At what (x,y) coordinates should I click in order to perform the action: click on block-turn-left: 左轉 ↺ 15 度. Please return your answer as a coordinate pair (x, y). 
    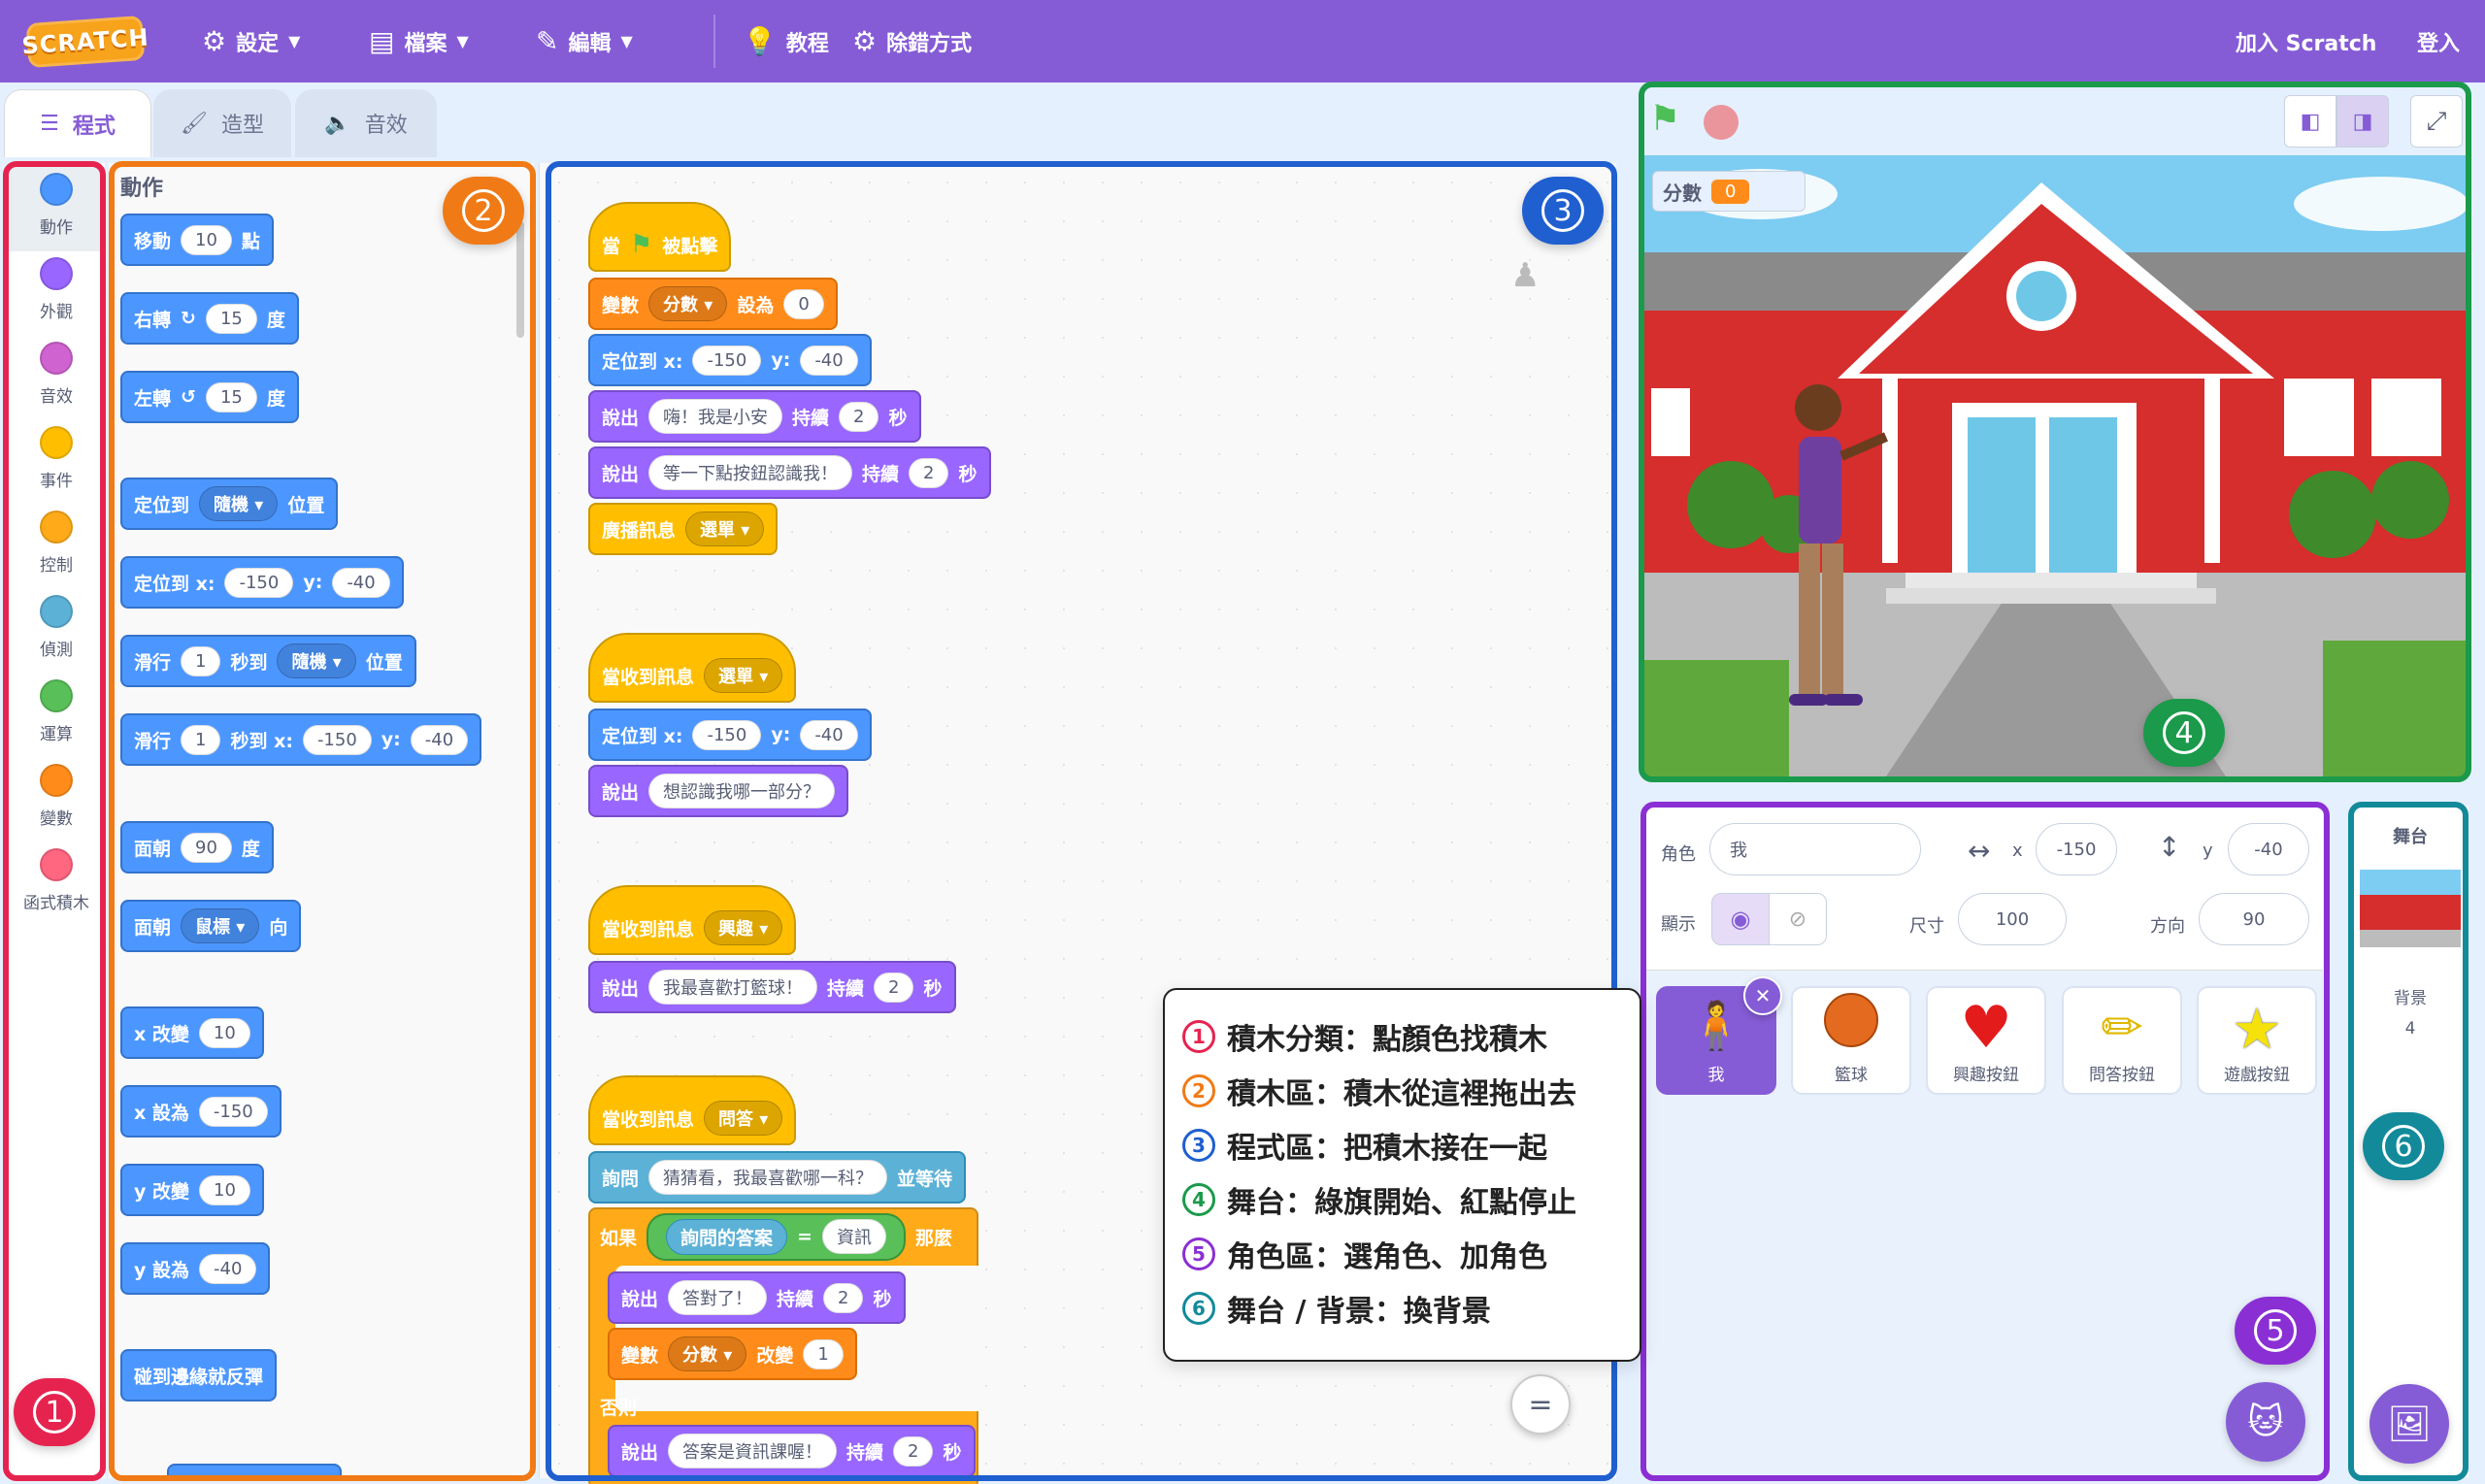
    Looking at the image, I should click on (210, 397).